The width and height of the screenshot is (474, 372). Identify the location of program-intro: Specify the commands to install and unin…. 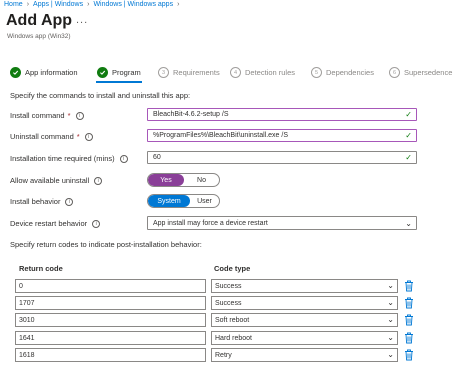
(100, 95).